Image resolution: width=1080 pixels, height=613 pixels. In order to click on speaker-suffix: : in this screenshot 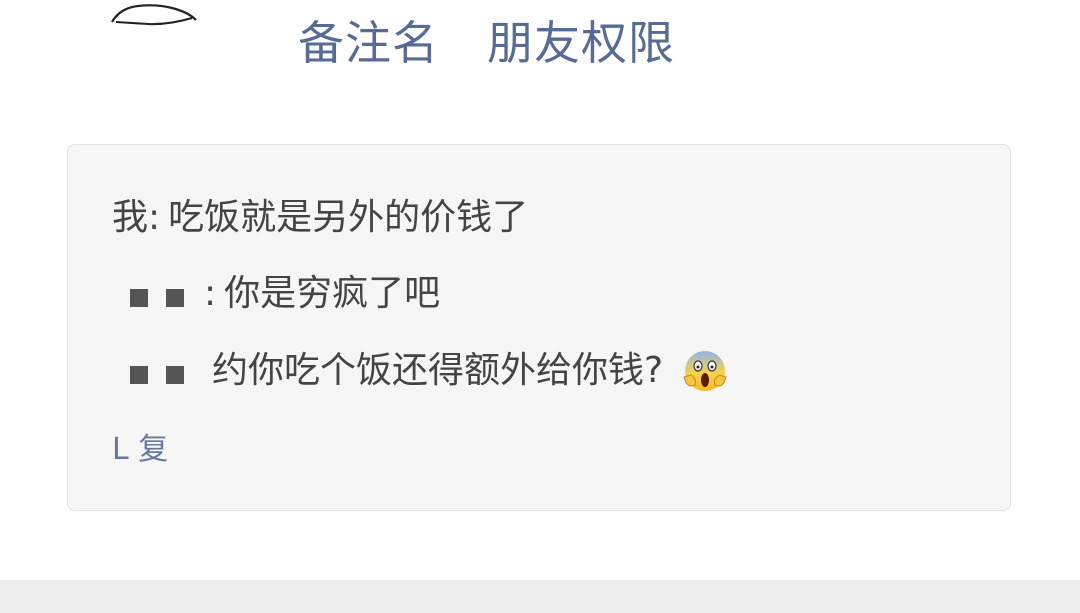, I will do `click(210, 293)`.